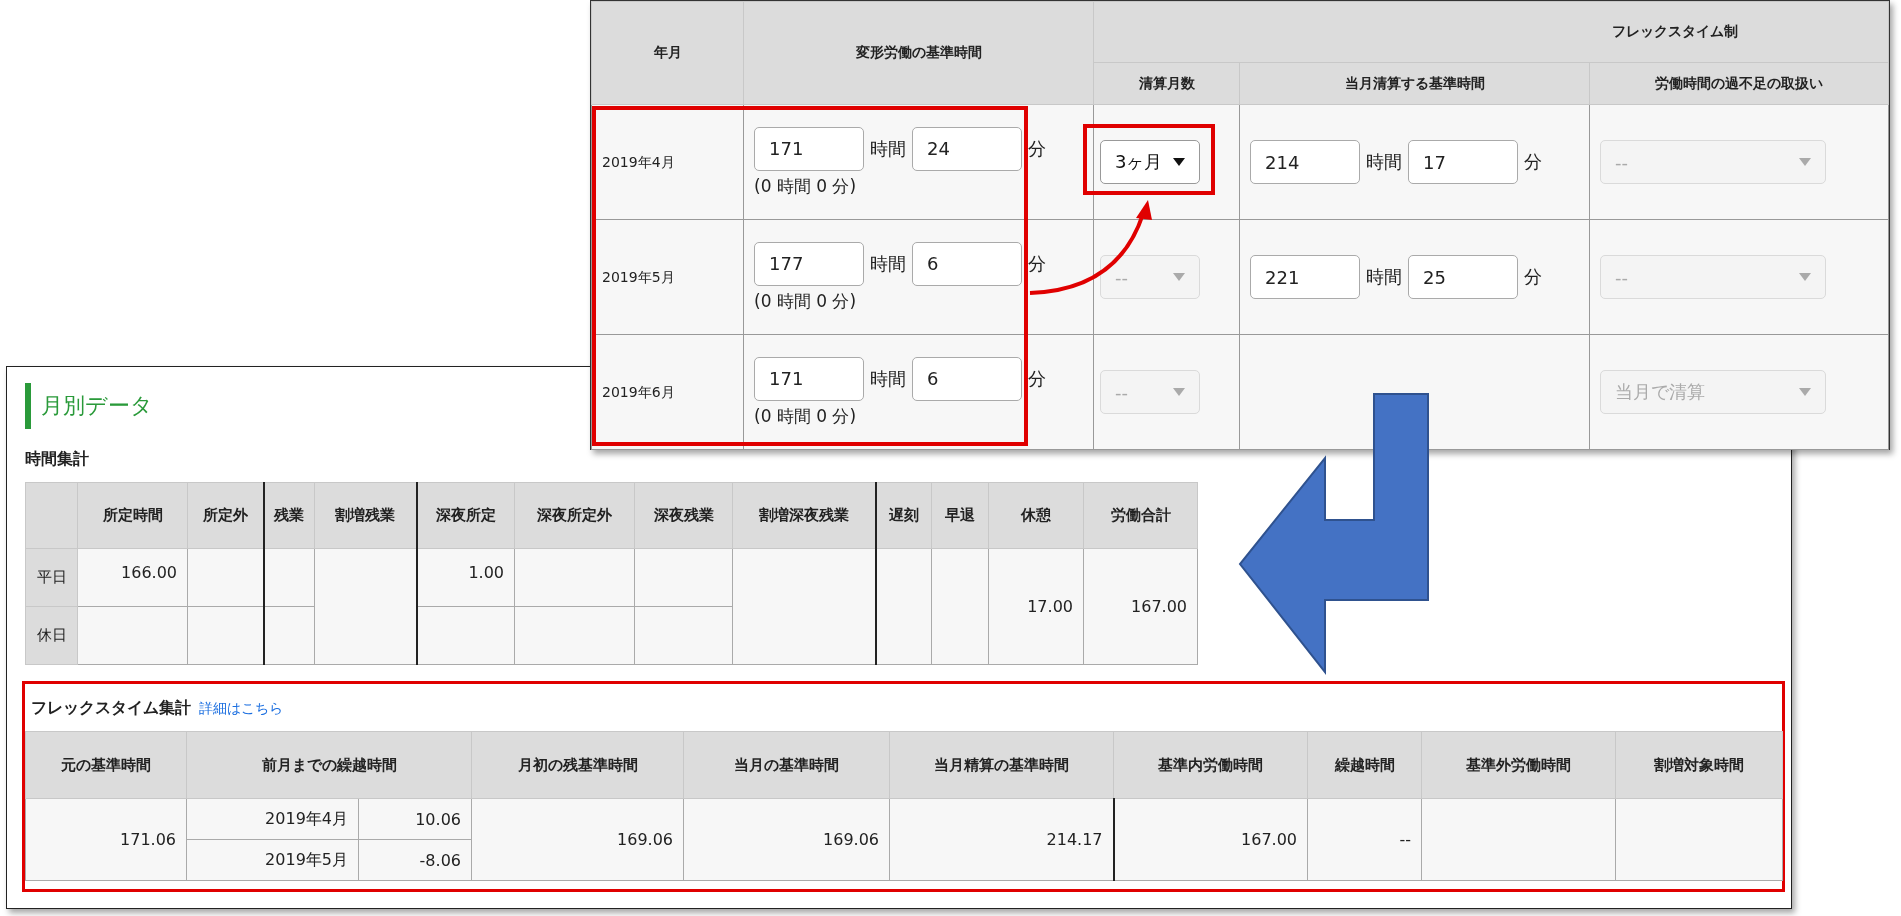  What do you see at coordinates (1491, 32) in the screenshot?
I see `column-header: フレックスタイム制` at bounding box center [1491, 32].